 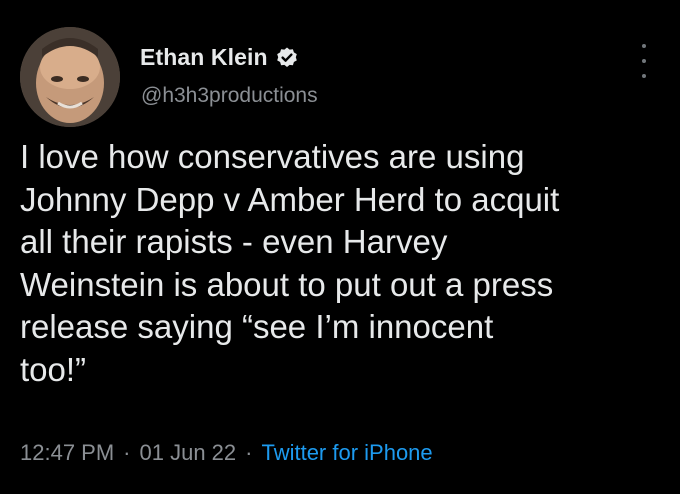 I want to click on tweet-time: 12:47 PM, so click(x=67, y=453).